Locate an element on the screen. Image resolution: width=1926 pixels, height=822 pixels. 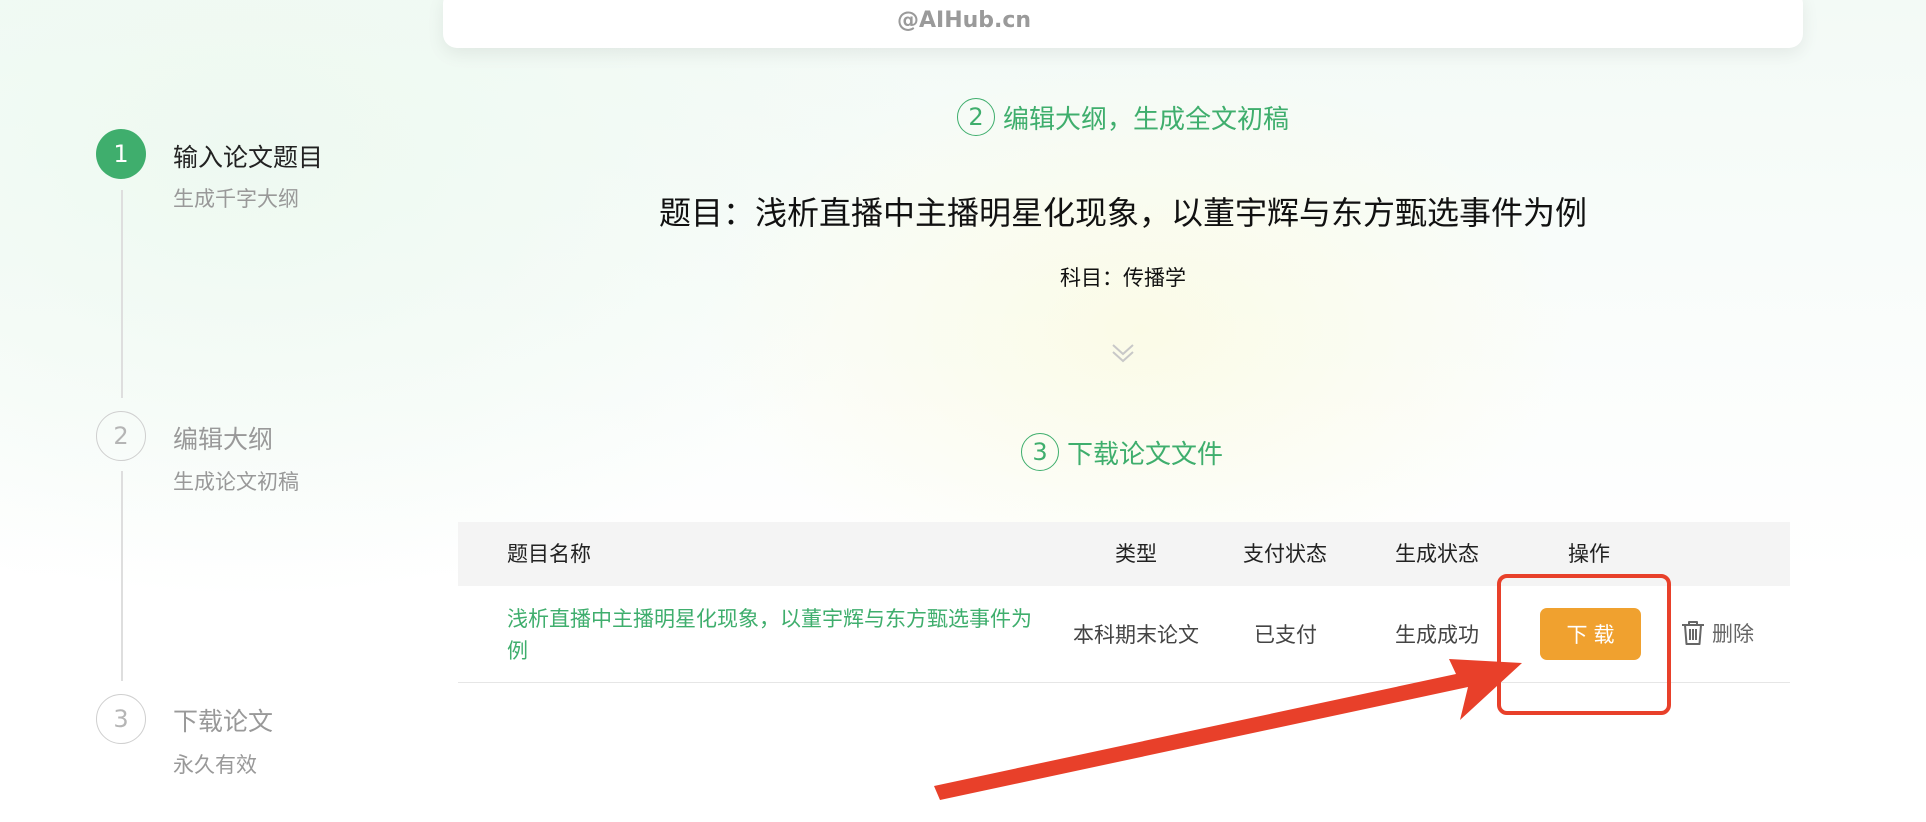
section-title: 下载论文文件 is located at coordinates (1145, 454).